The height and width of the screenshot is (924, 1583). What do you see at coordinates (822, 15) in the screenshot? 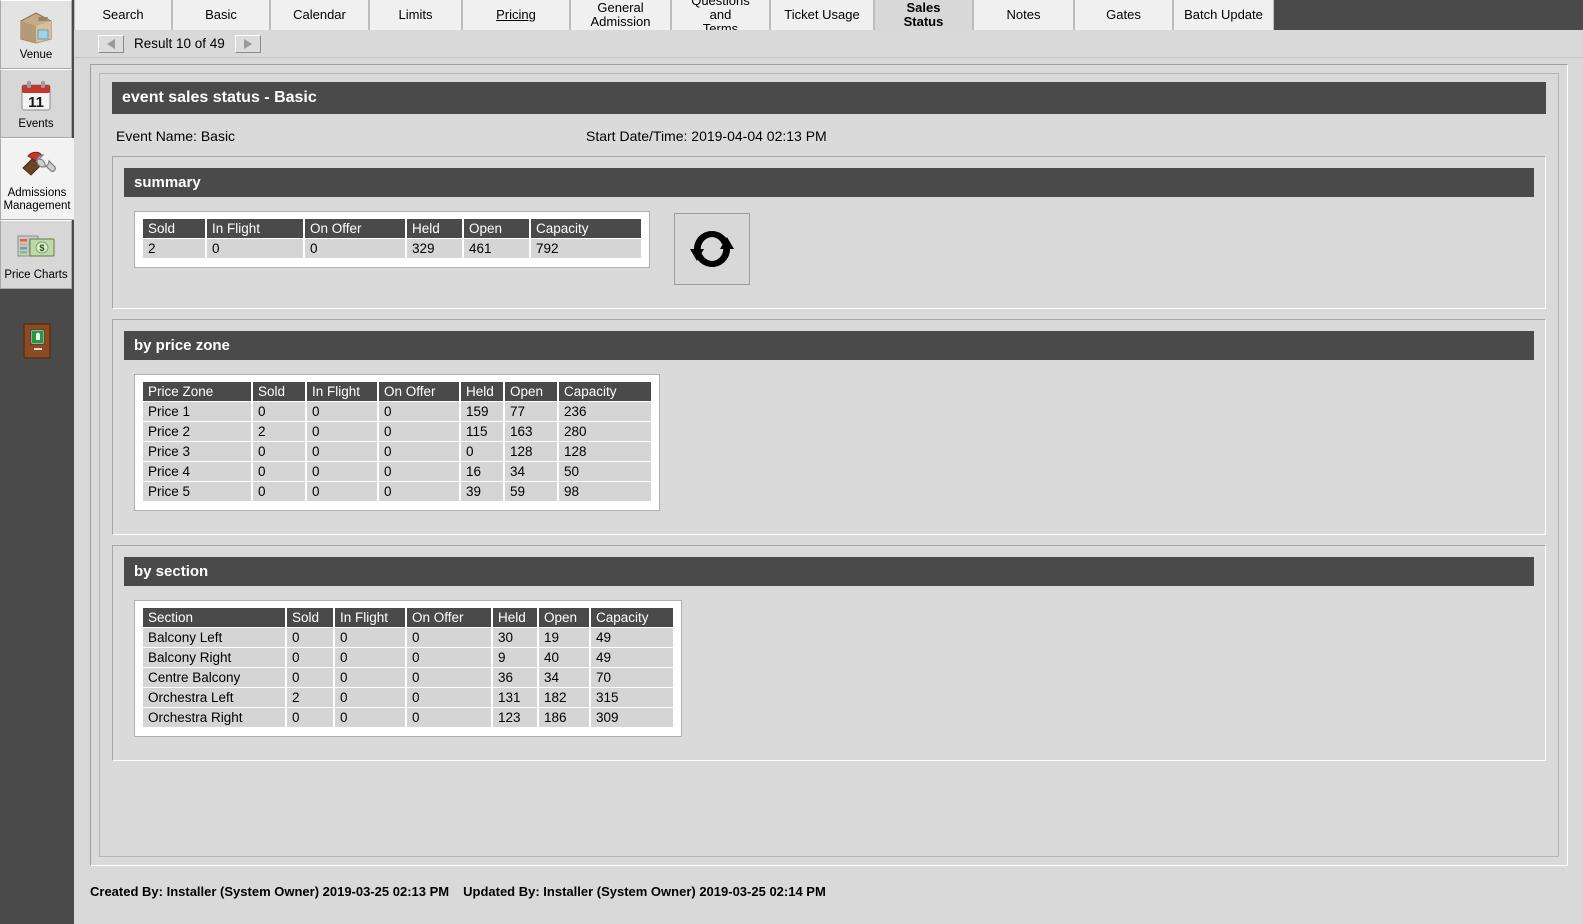
I see `tab-ticket-usage: Ticket Usage` at bounding box center [822, 15].